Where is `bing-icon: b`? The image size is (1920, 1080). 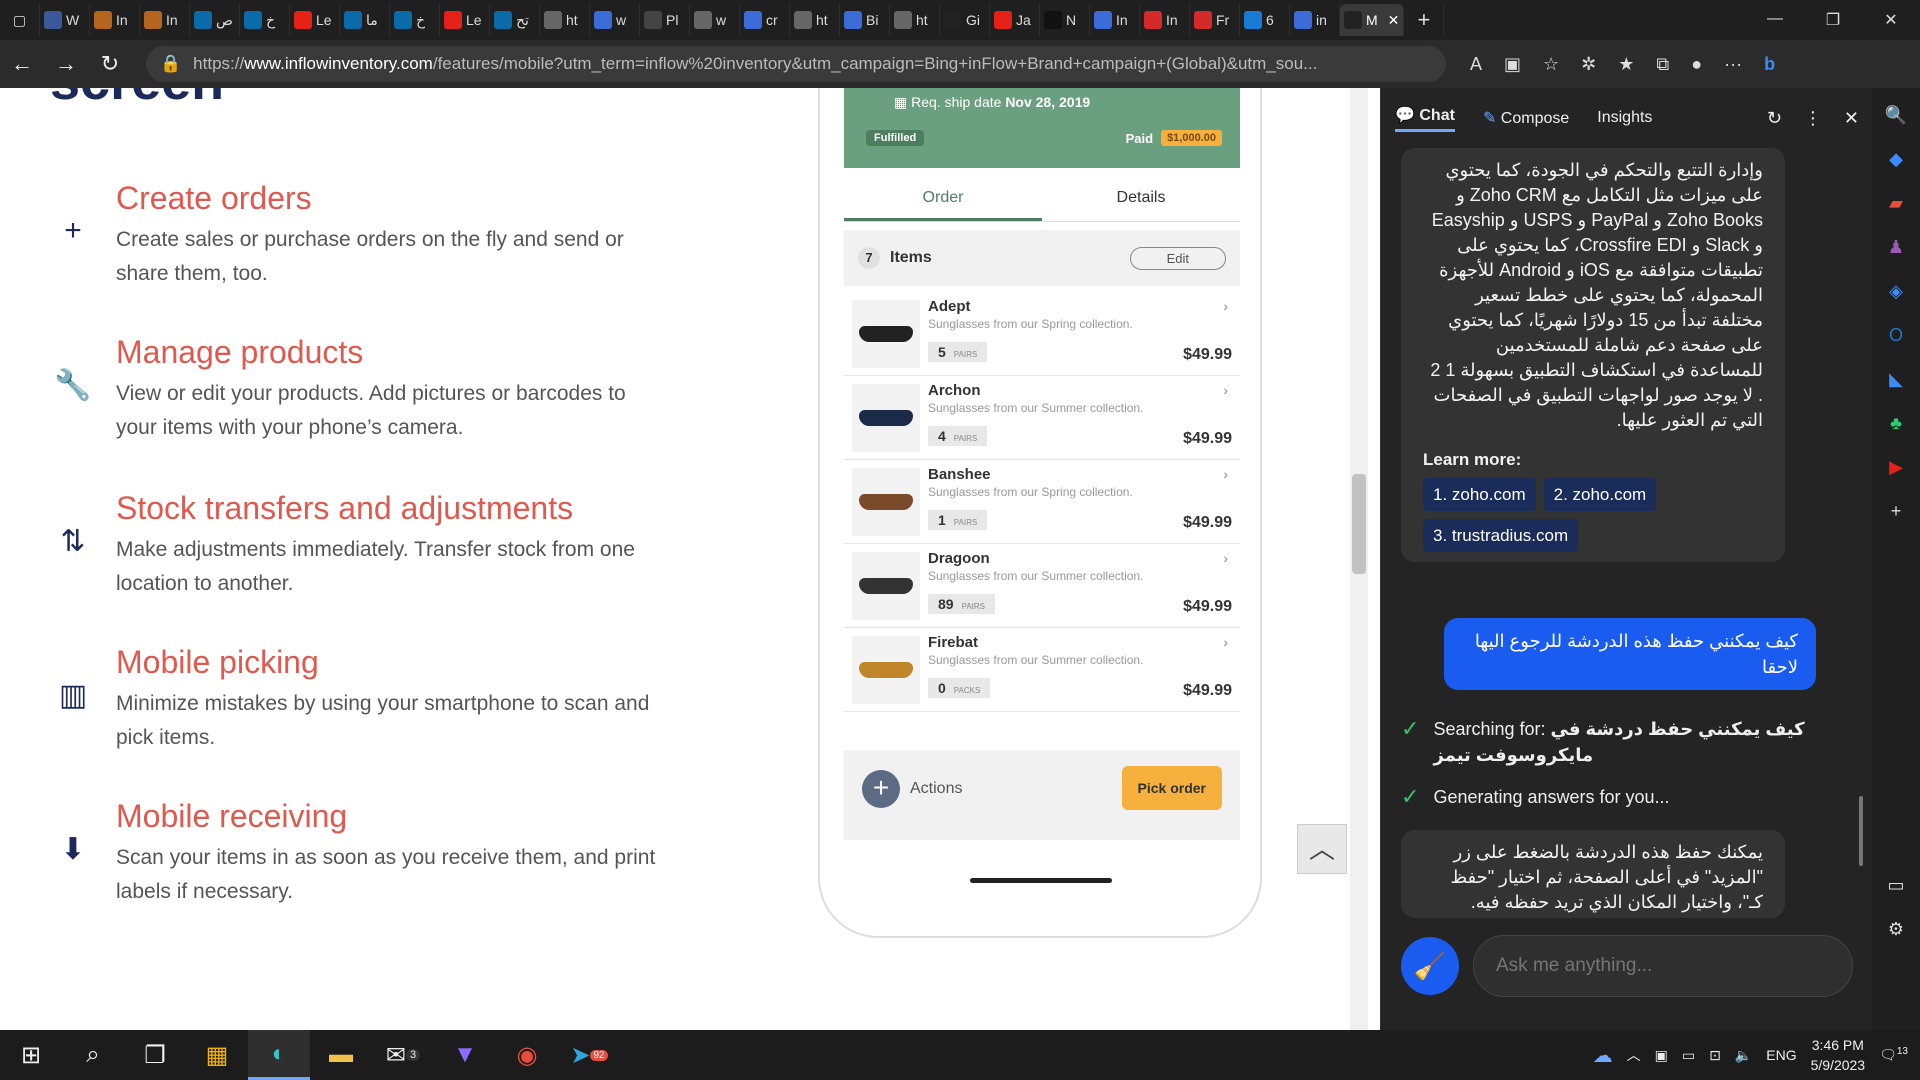
bing-icon: b is located at coordinates (1769, 64).